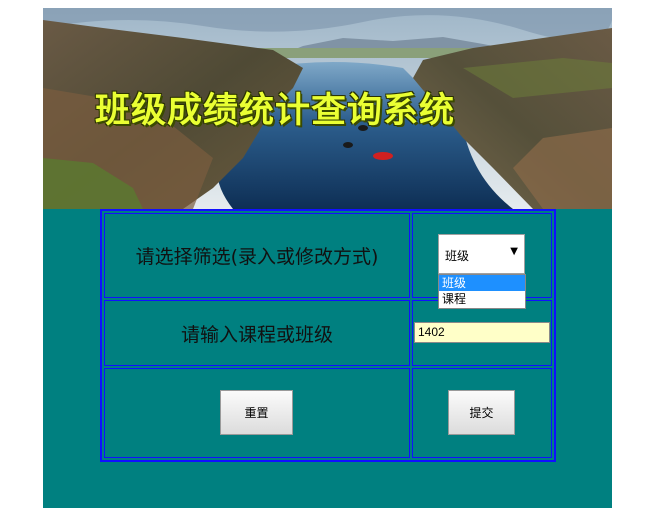  What do you see at coordinates (275, 110) in the screenshot?
I see `system-title: 班级成绩统计查询系统` at bounding box center [275, 110].